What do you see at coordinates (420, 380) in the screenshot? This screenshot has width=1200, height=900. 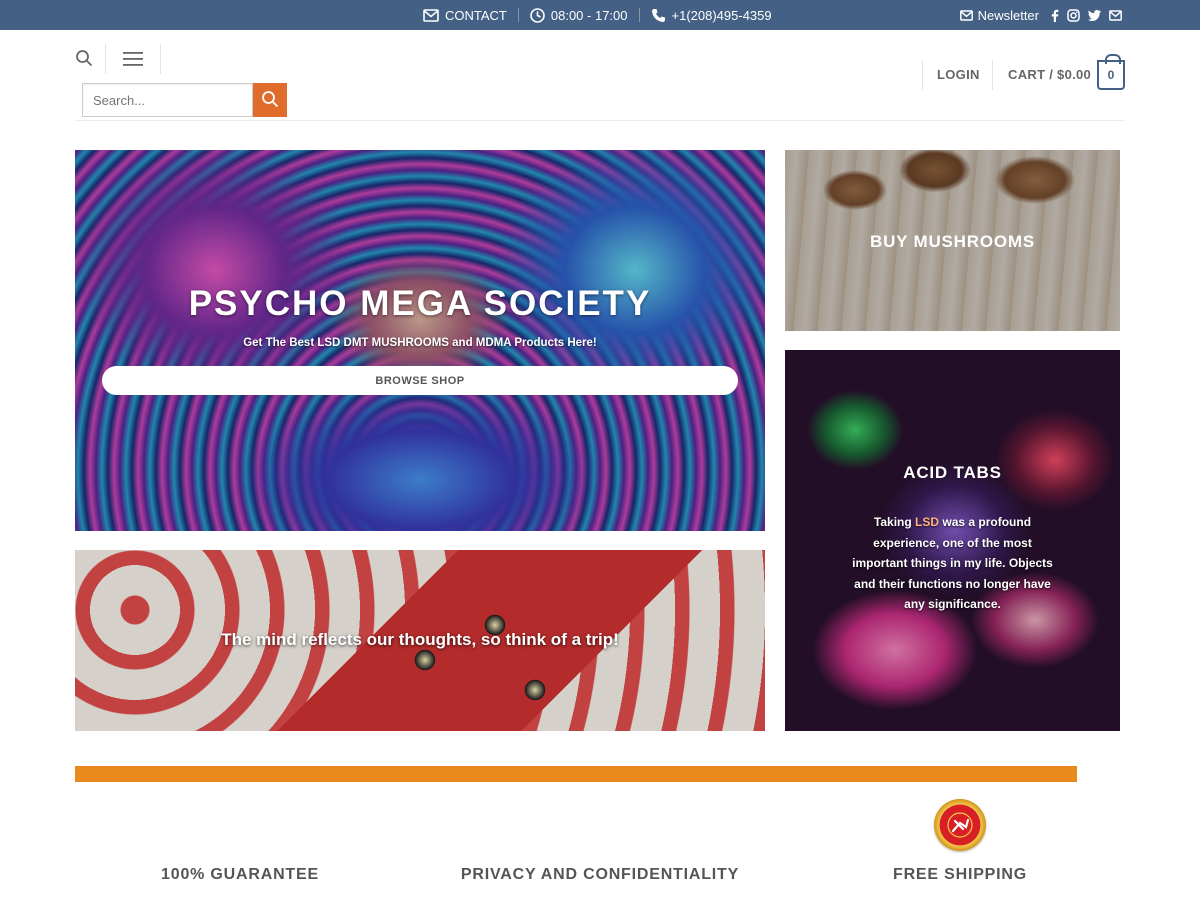 I see `browse-shop-button: BROWSE SHOP` at bounding box center [420, 380].